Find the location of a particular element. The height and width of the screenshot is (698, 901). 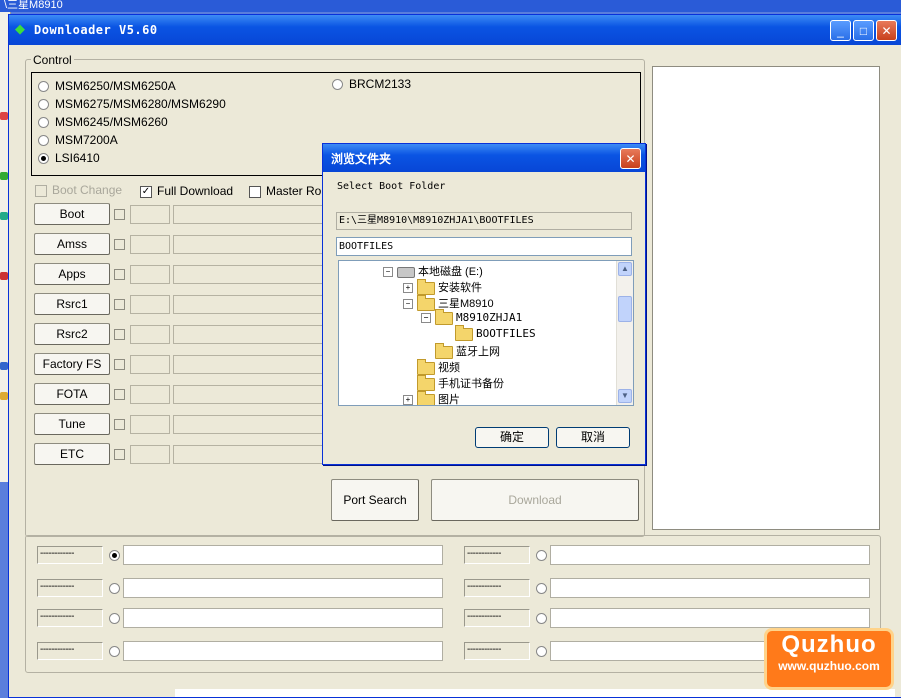

tree-node-folder: 视频 is located at coordinates (438, 366).